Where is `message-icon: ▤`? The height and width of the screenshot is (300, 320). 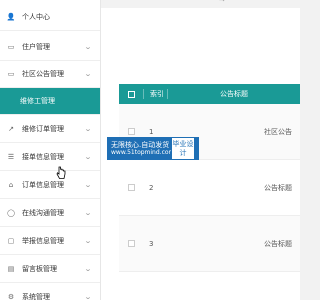 message-icon: ▤ is located at coordinates (11, 269).